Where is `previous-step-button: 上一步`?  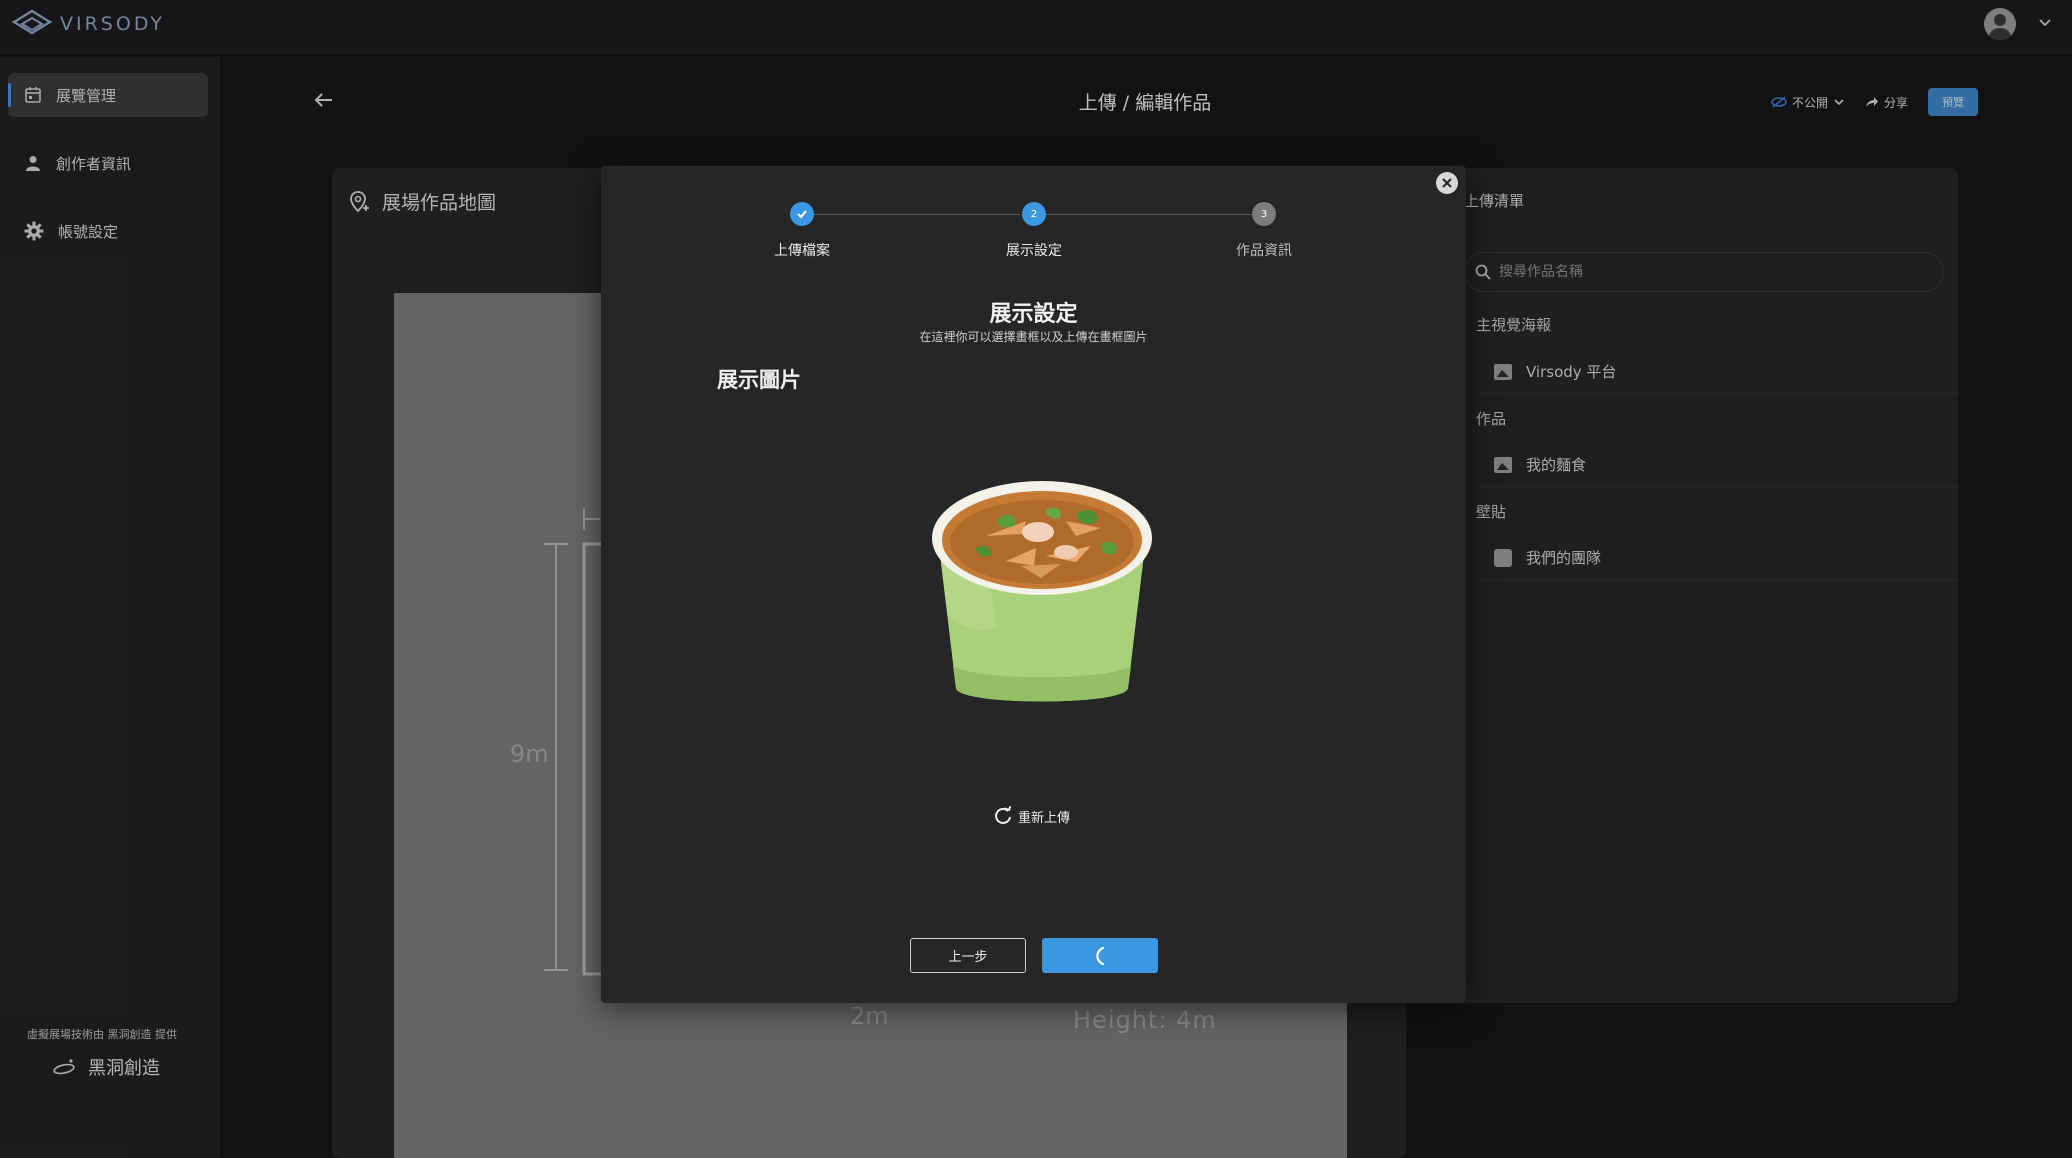 previous-step-button: 上一步 is located at coordinates (968, 955).